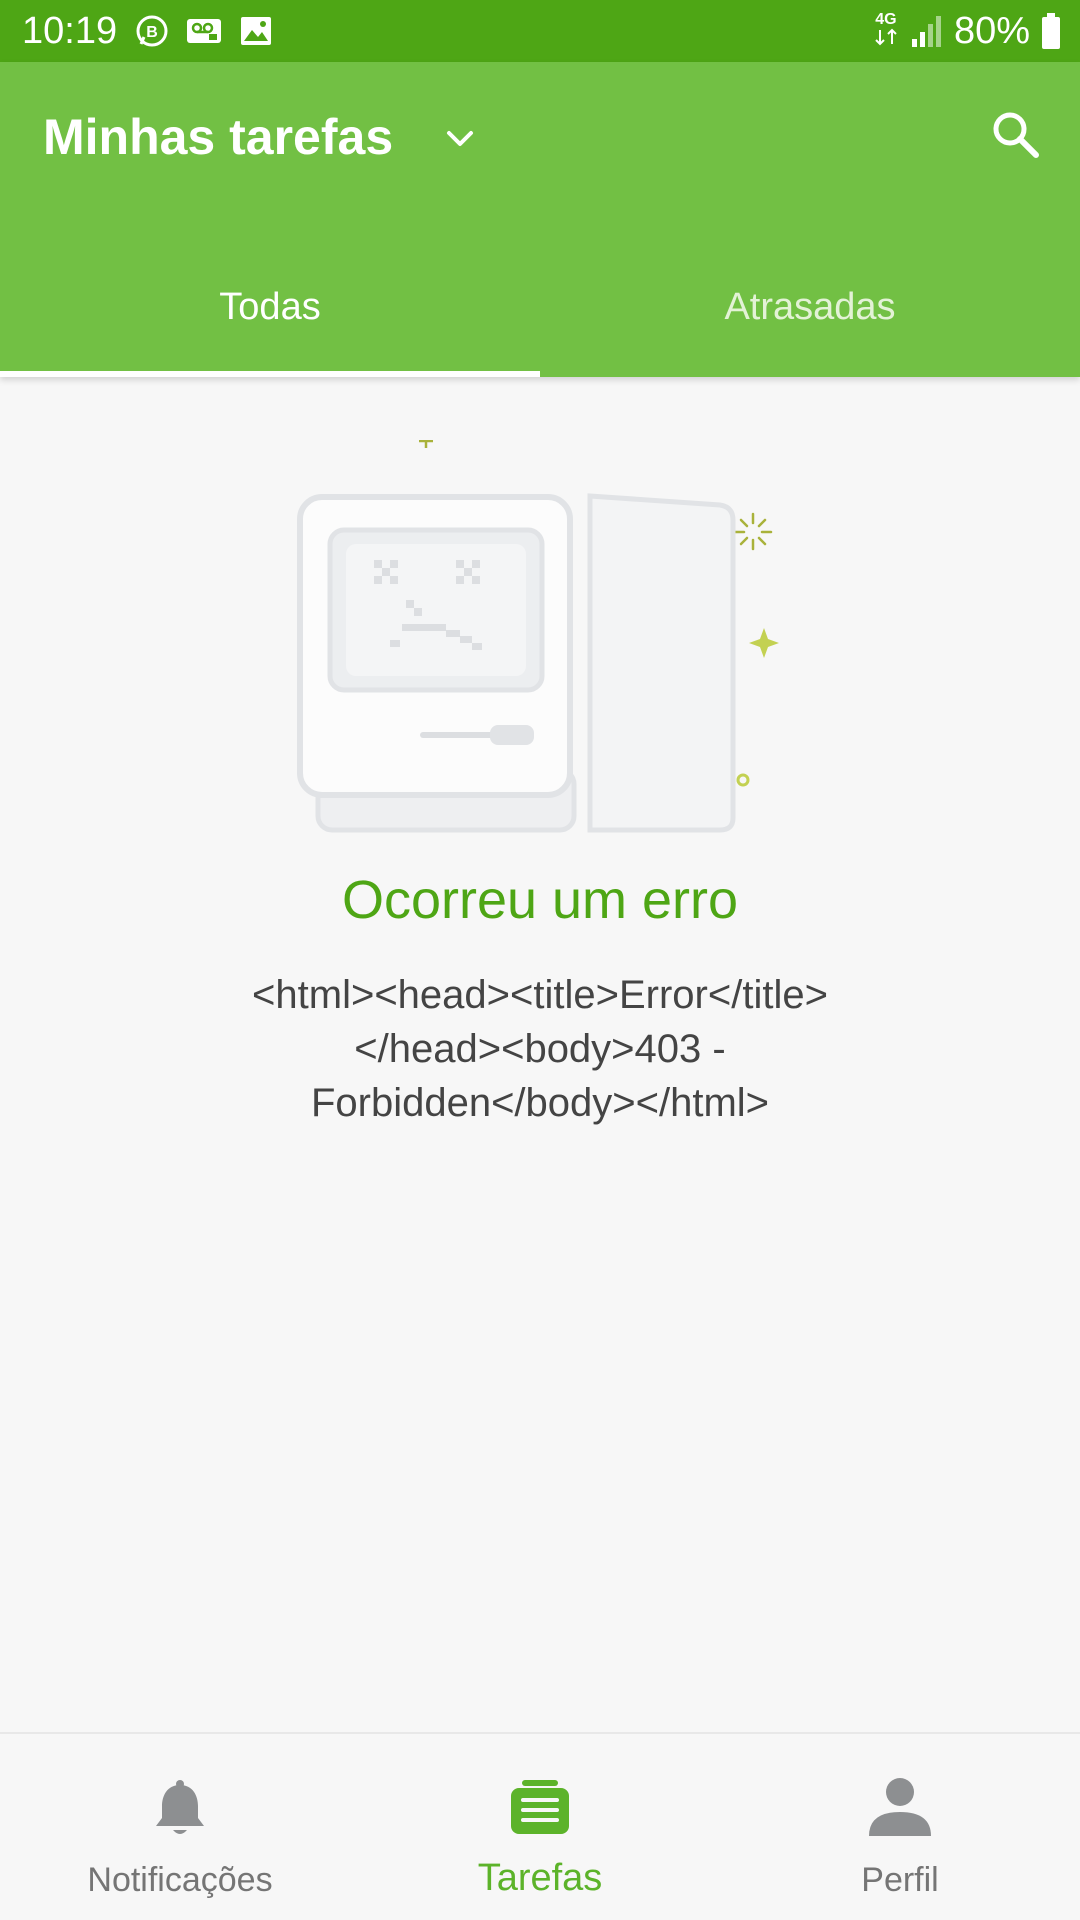 Image resolution: width=1080 pixels, height=1920 pixels. I want to click on tab-atrasadas: Atrasadas, so click(810, 319).